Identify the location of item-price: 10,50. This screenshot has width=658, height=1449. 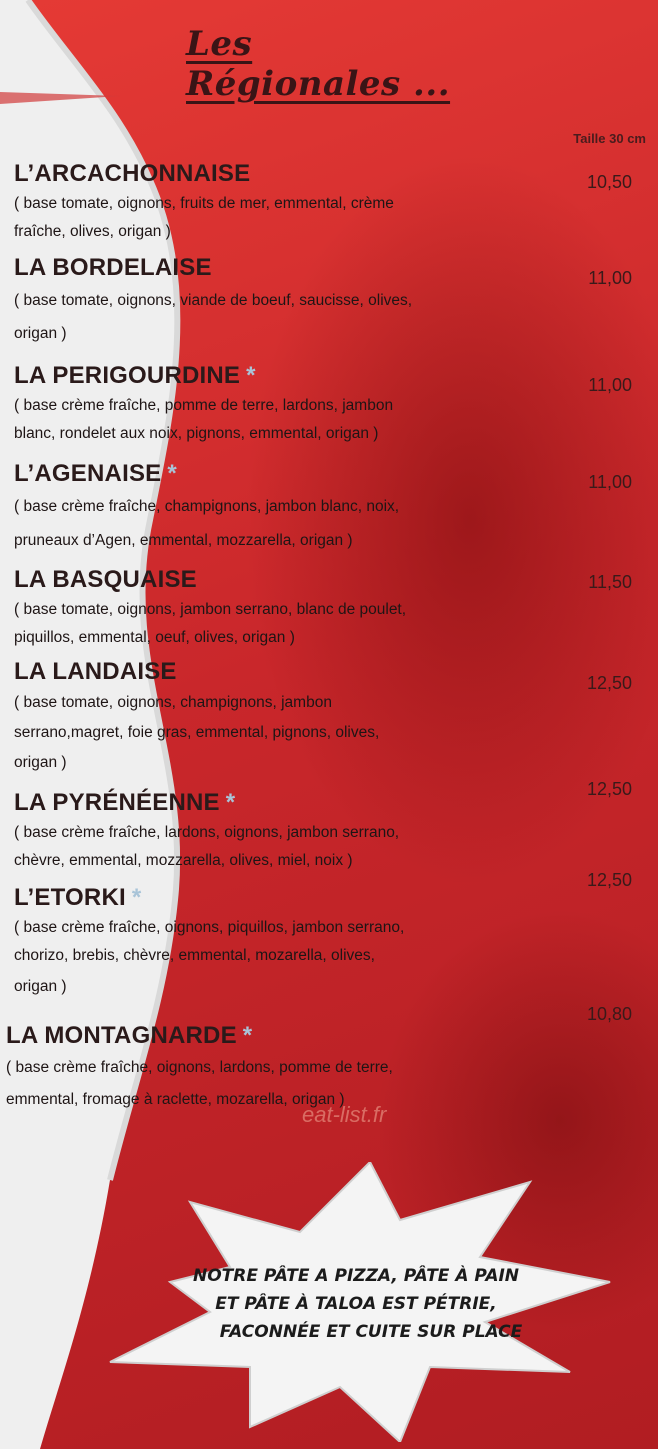
(609, 182).